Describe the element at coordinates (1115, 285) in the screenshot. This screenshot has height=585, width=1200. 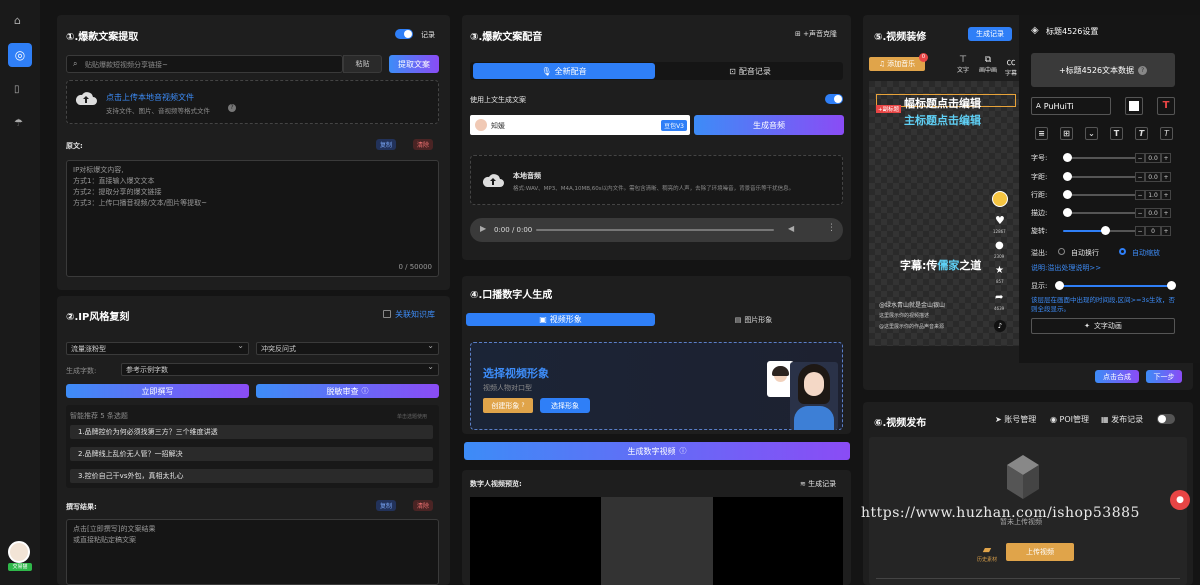
I see `show-range-slider` at that location.